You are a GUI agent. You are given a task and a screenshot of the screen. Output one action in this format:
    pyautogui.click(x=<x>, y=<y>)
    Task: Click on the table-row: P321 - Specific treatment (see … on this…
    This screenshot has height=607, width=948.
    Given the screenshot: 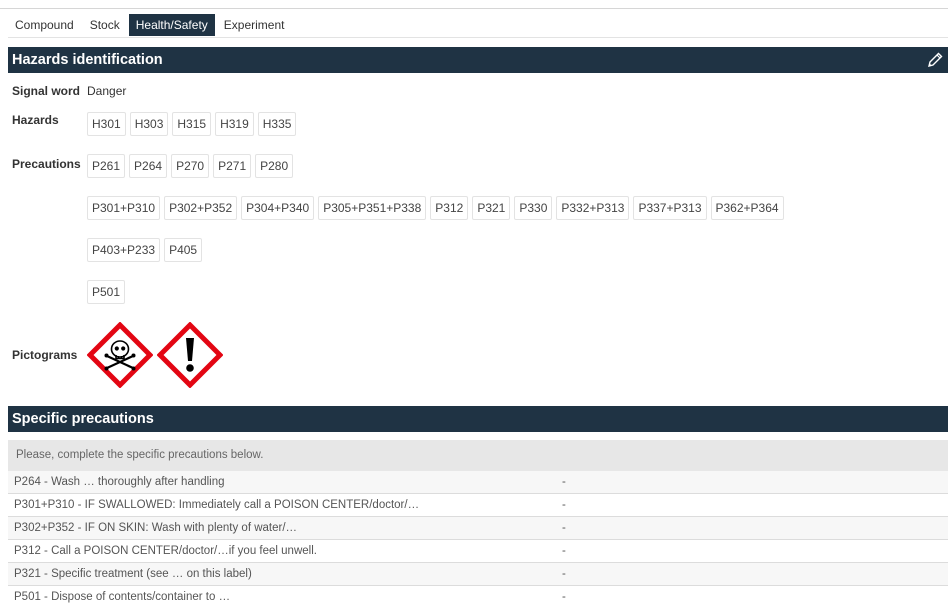 What is the action you would take?
    pyautogui.click(x=478, y=574)
    